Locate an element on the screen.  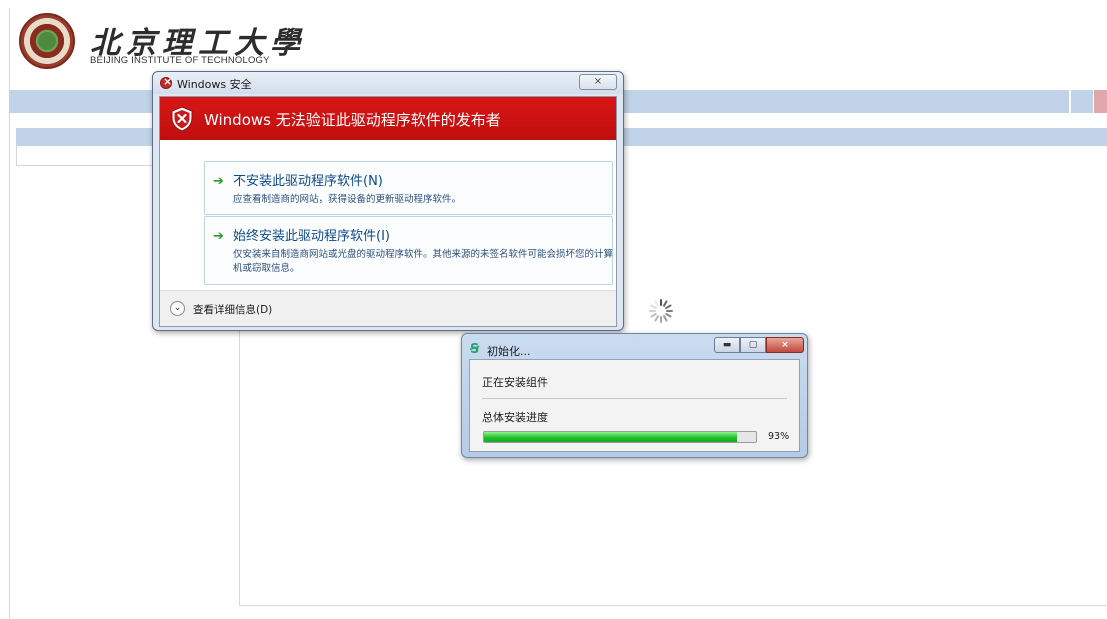
shield-x-icon is located at coordinates (182, 119).